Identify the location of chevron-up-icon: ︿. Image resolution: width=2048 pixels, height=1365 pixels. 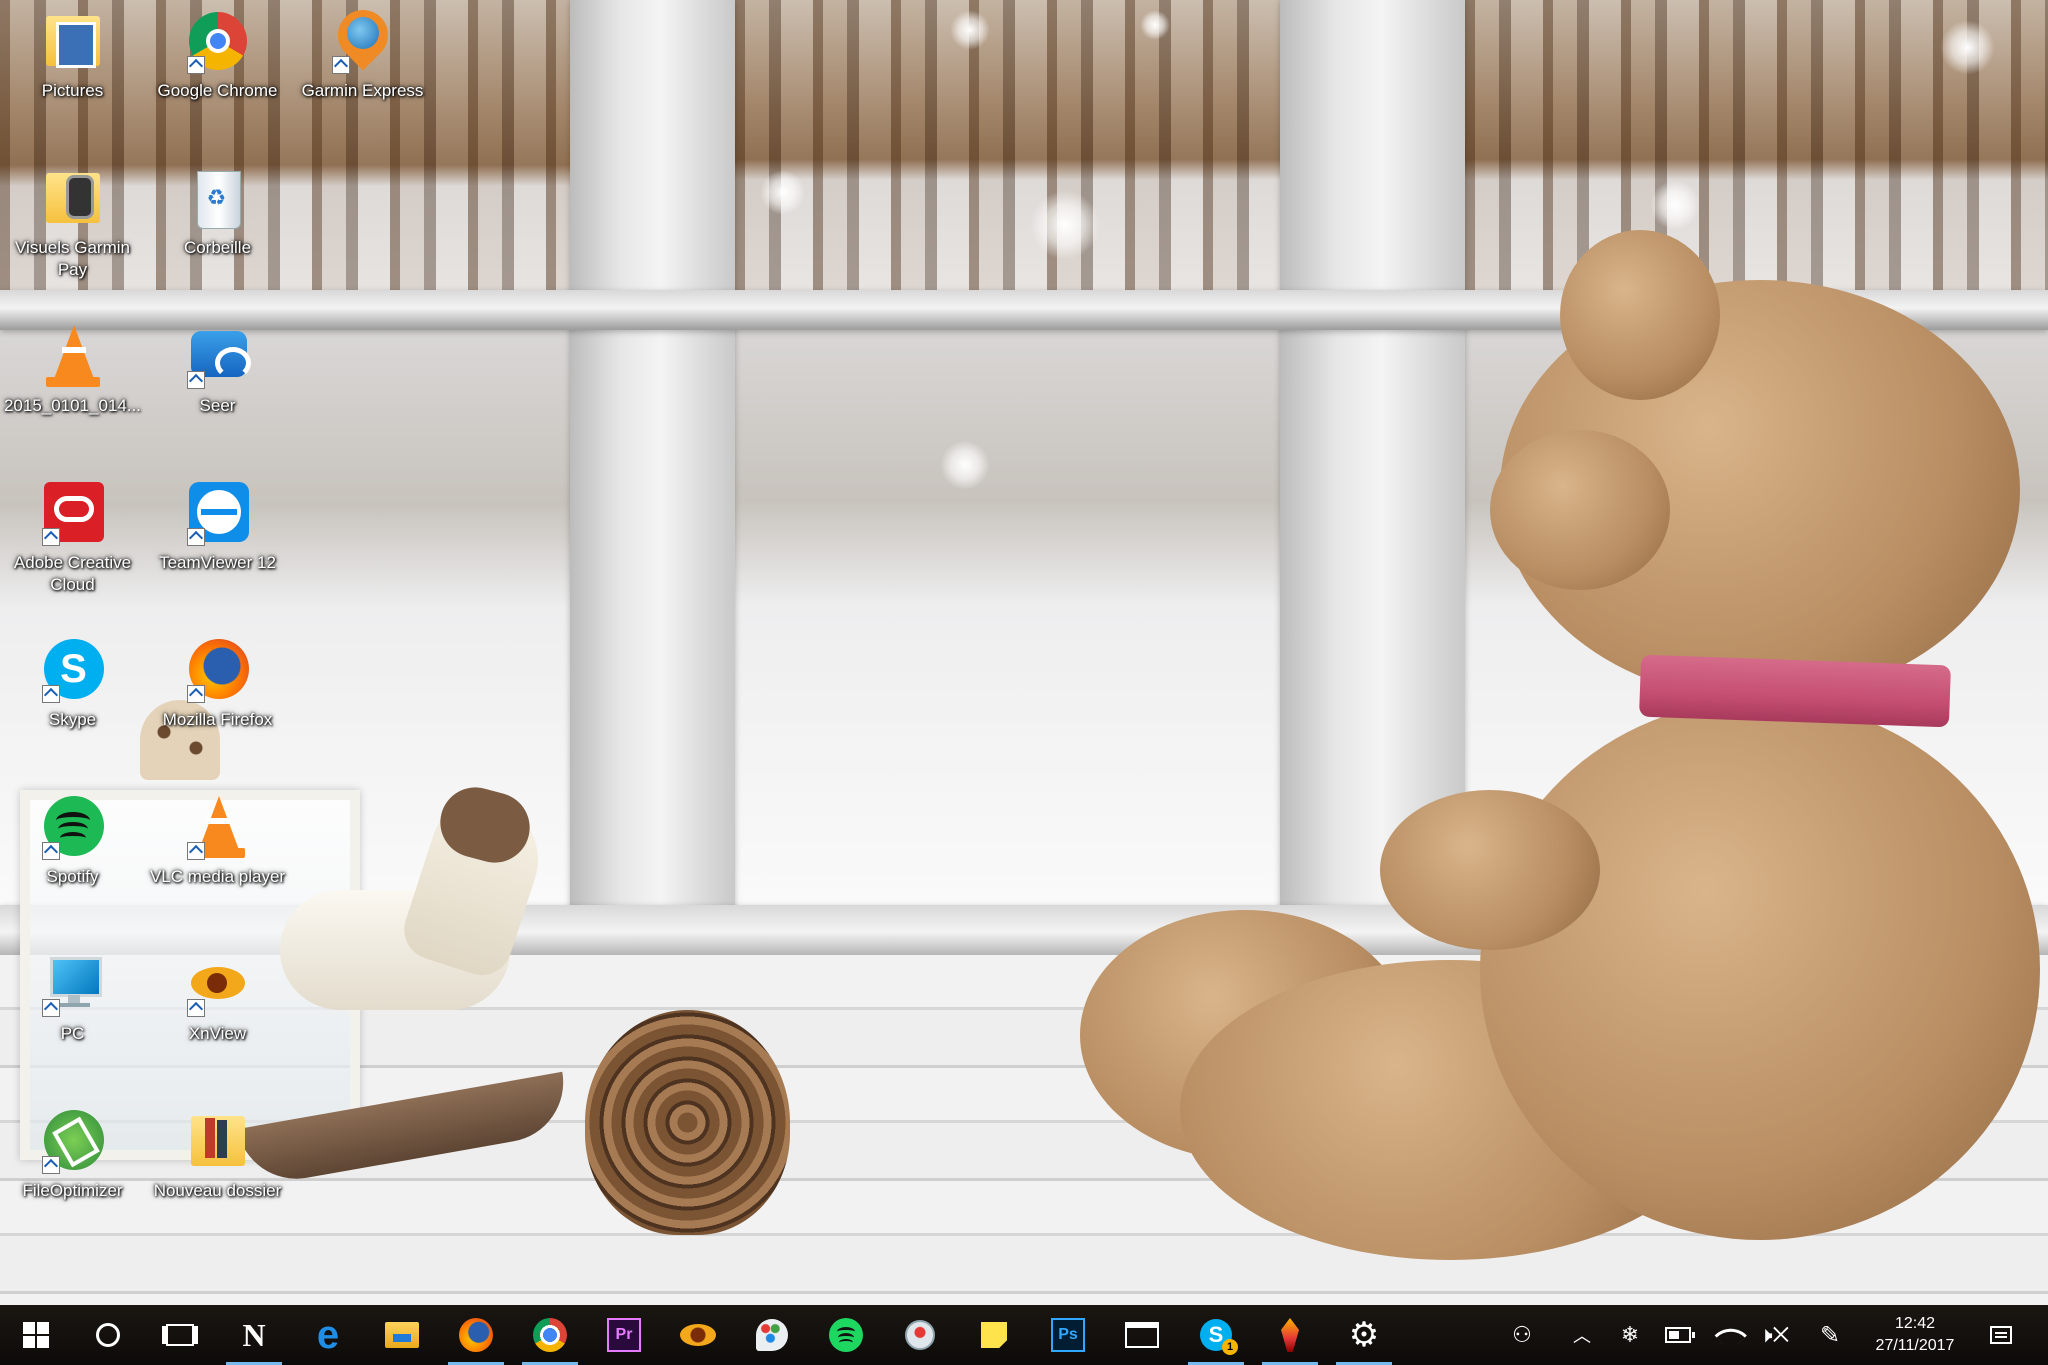
(1582, 1336).